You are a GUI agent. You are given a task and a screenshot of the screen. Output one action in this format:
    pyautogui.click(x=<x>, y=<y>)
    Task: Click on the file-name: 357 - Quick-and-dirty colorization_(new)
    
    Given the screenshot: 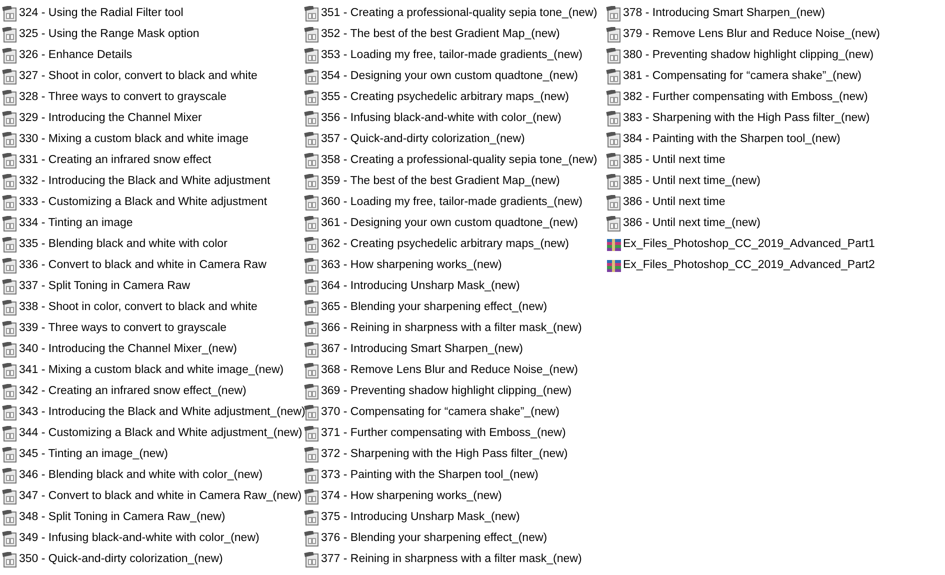 What is the action you would take?
    pyautogui.click(x=423, y=139)
    